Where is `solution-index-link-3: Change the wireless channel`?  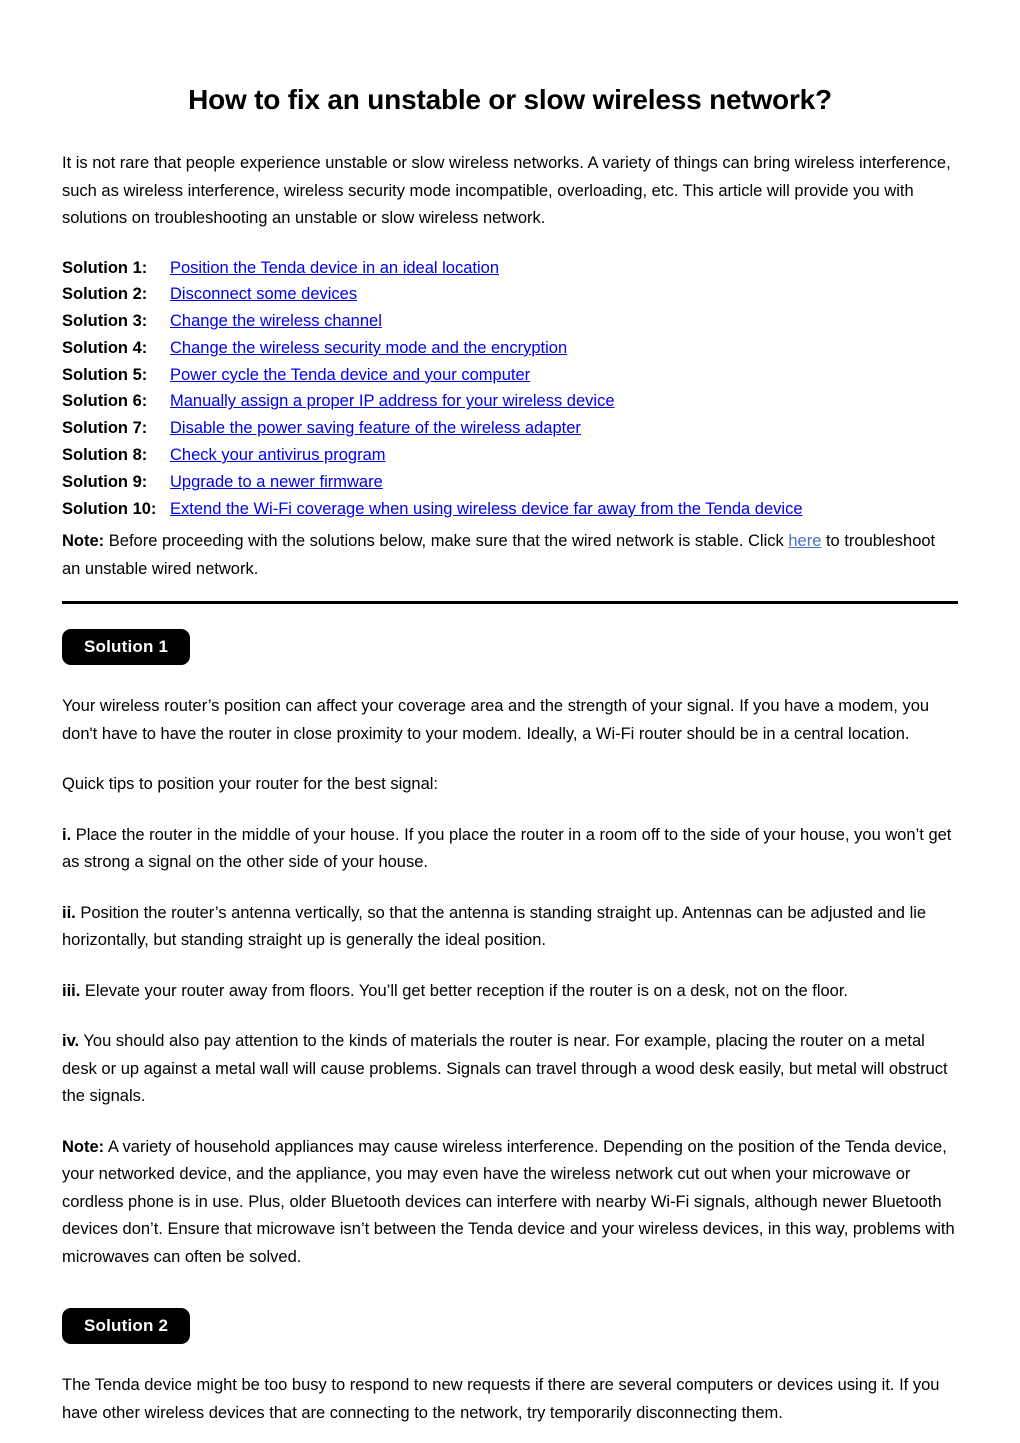 solution-index-link-3: Change the wireless channel is located at coordinates (276, 321).